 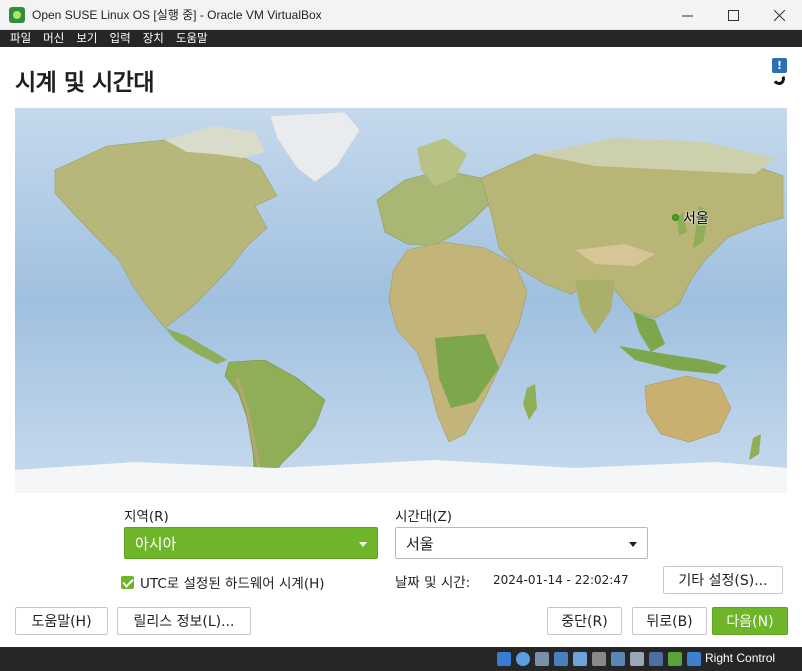 What do you see at coordinates (561, 659) in the screenshot?
I see `network-icon` at bounding box center [561, 659].